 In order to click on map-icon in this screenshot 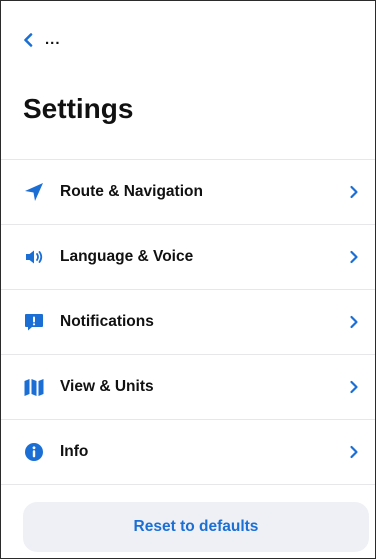, I will do `click(34, 387)`.